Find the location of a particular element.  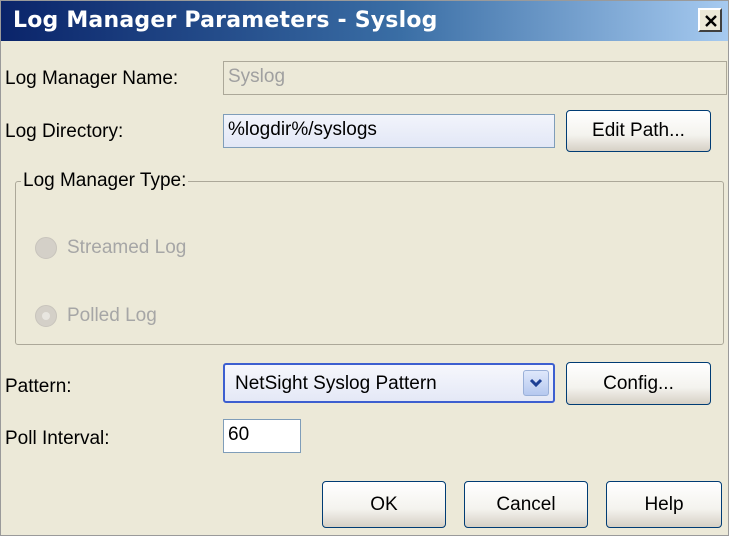

pattern-select: NetSight Syslog Pattern is located at coordinates (389, 383).